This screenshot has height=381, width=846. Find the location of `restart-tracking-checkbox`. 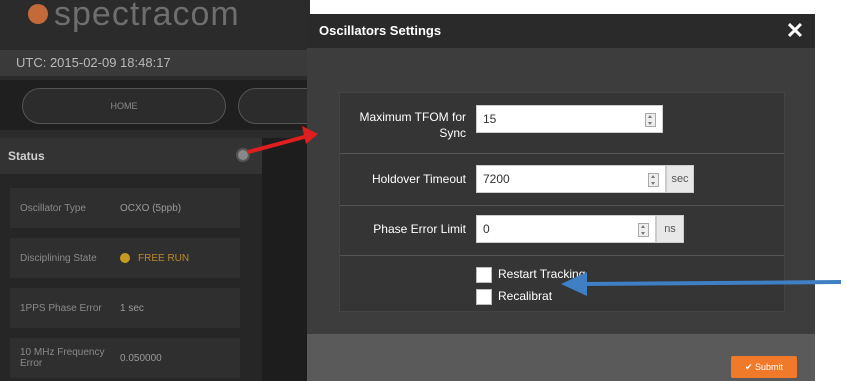

restart-tracking-checkbox is located at coordinates (484, 275).